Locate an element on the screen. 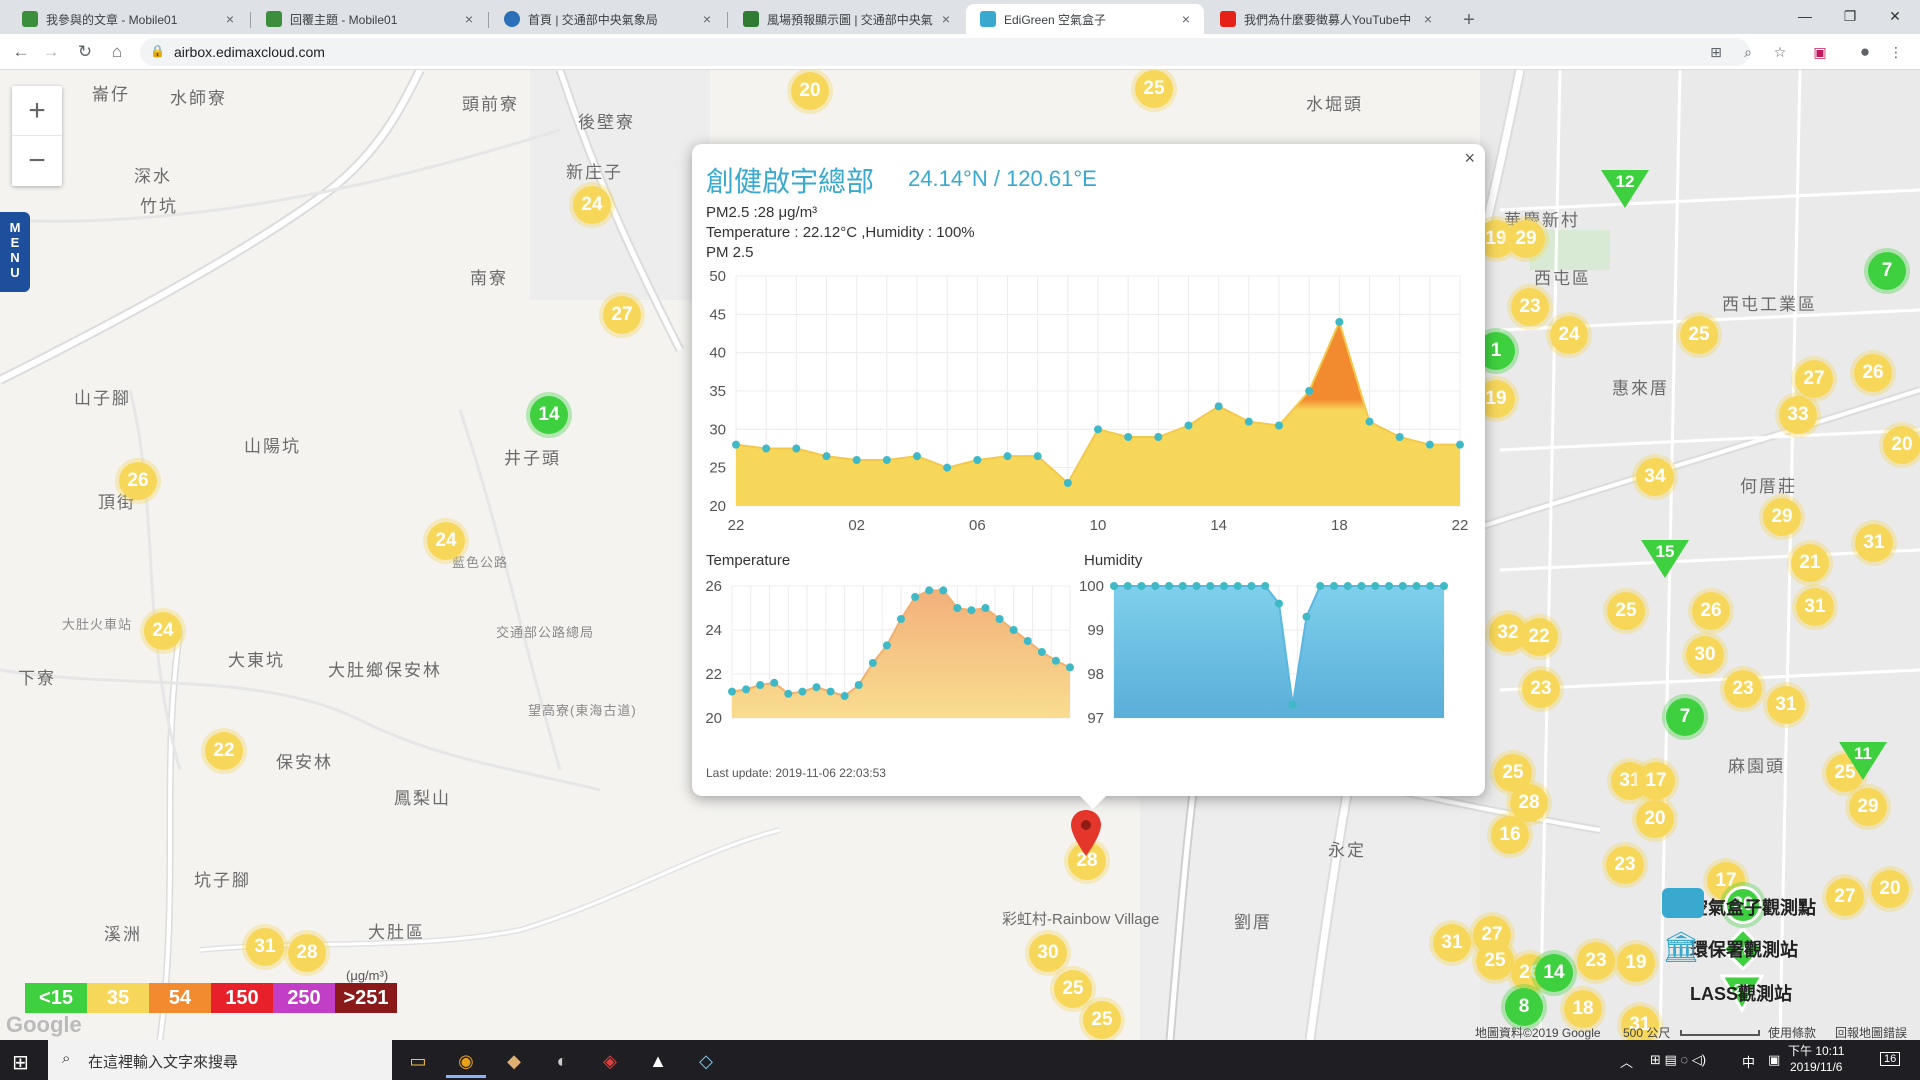 The height and width of the screenshot is (1080, 1920). report-error-link: 回報地圖錯誤 is located at coordinates (1871, 1032).